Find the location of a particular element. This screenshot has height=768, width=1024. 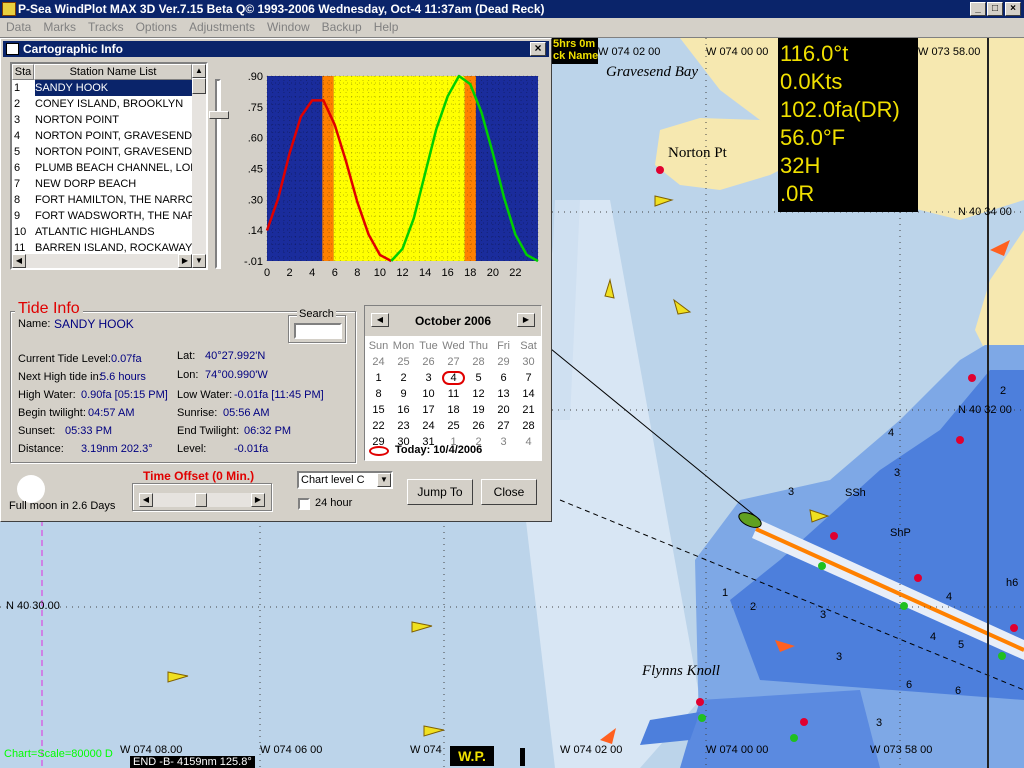

menu-window: Window is located at coordinates (288, 27).